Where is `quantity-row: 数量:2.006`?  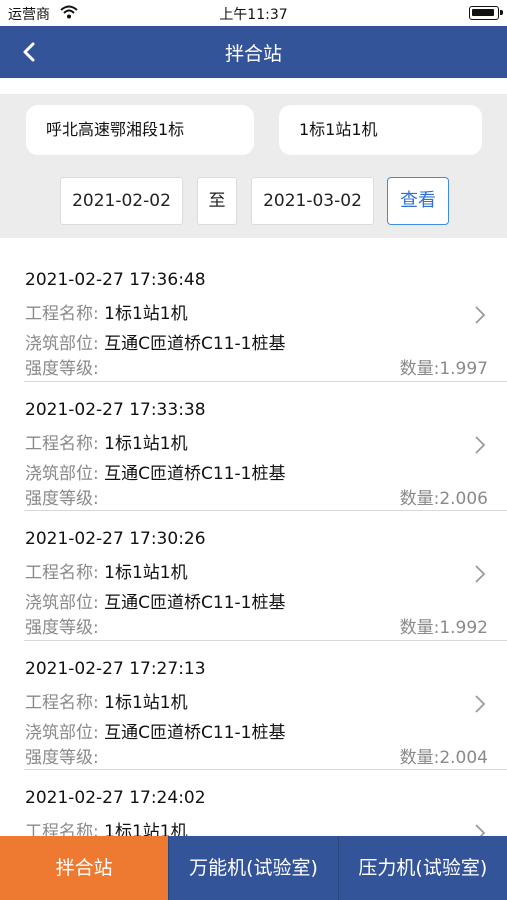
quantity-row: 数量:2.006 is located at coordinates (444, 496).